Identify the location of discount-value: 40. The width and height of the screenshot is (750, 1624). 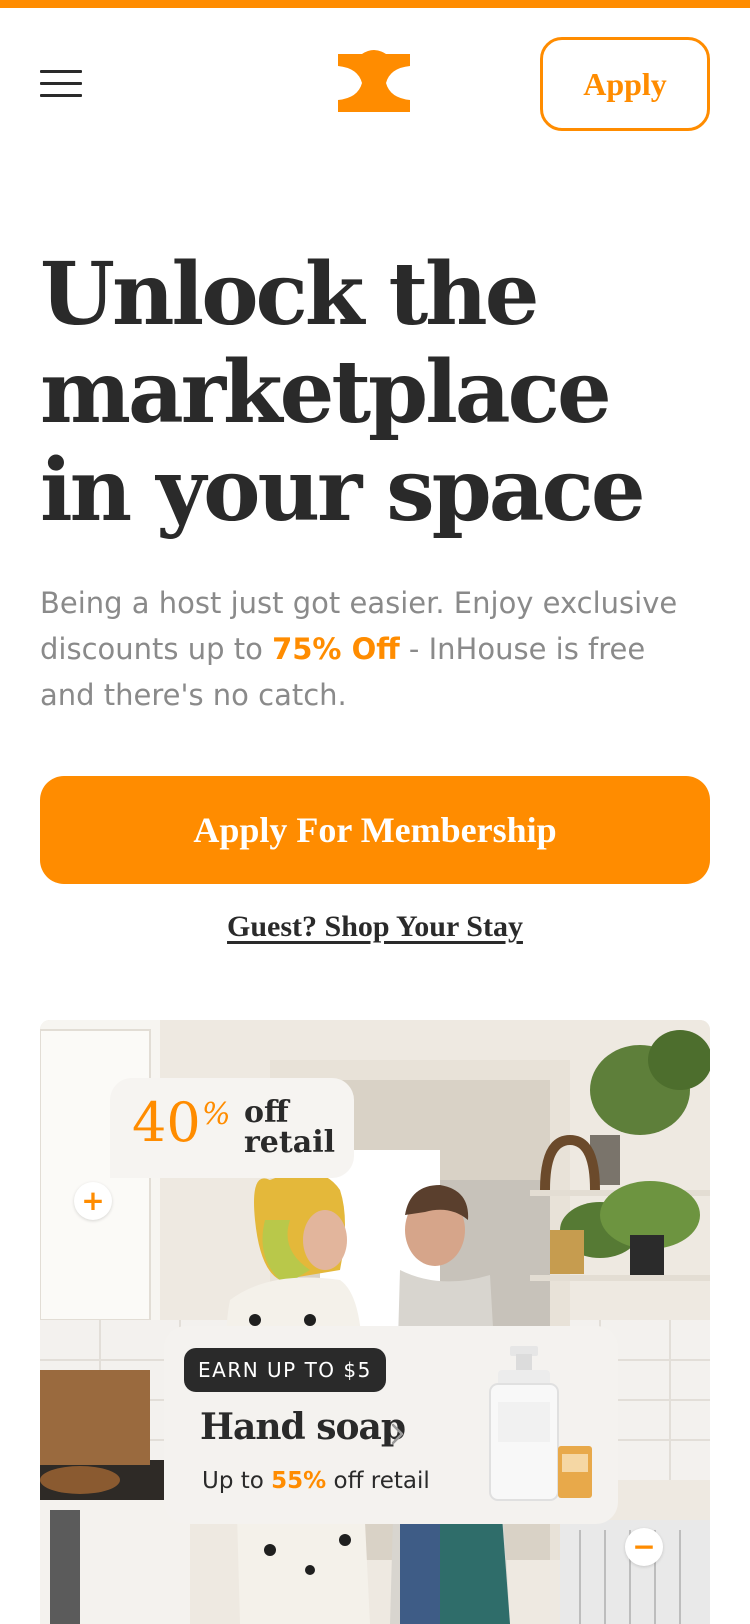
(166, 1122).